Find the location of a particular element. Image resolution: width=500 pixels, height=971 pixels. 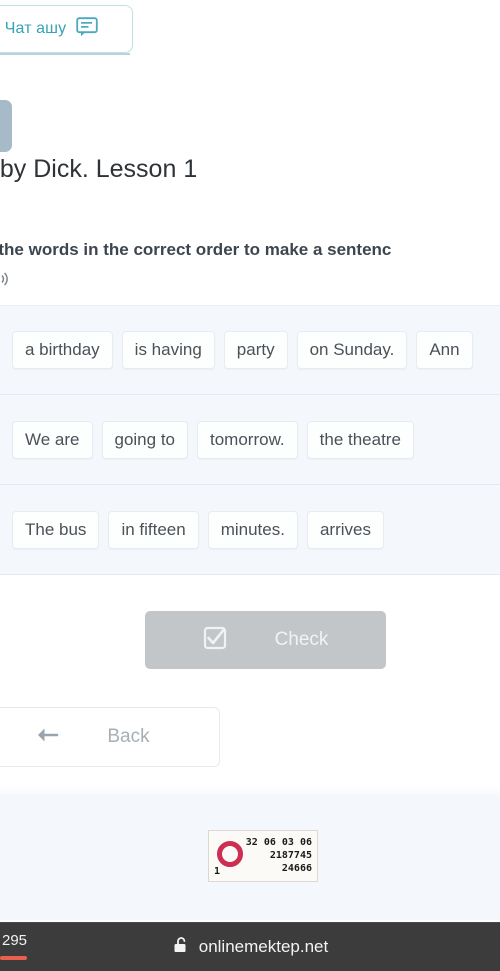

check-button: Check is located at coordinates (265, 640).